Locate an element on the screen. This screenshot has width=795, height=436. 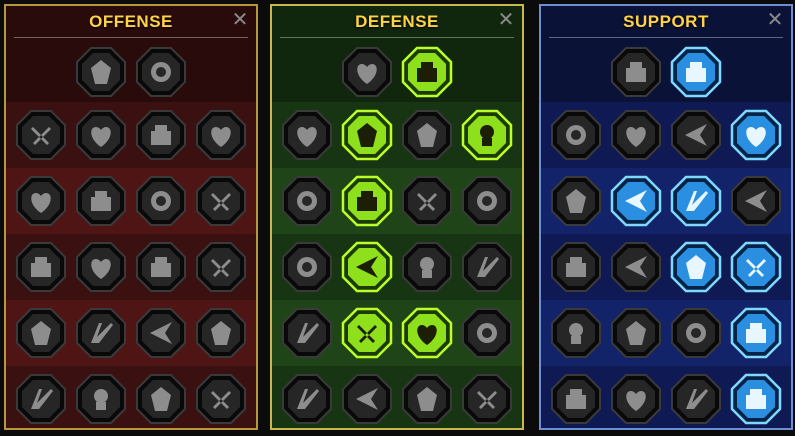
skill-node-knight-shield-icon is located at coordinates (367, 201).